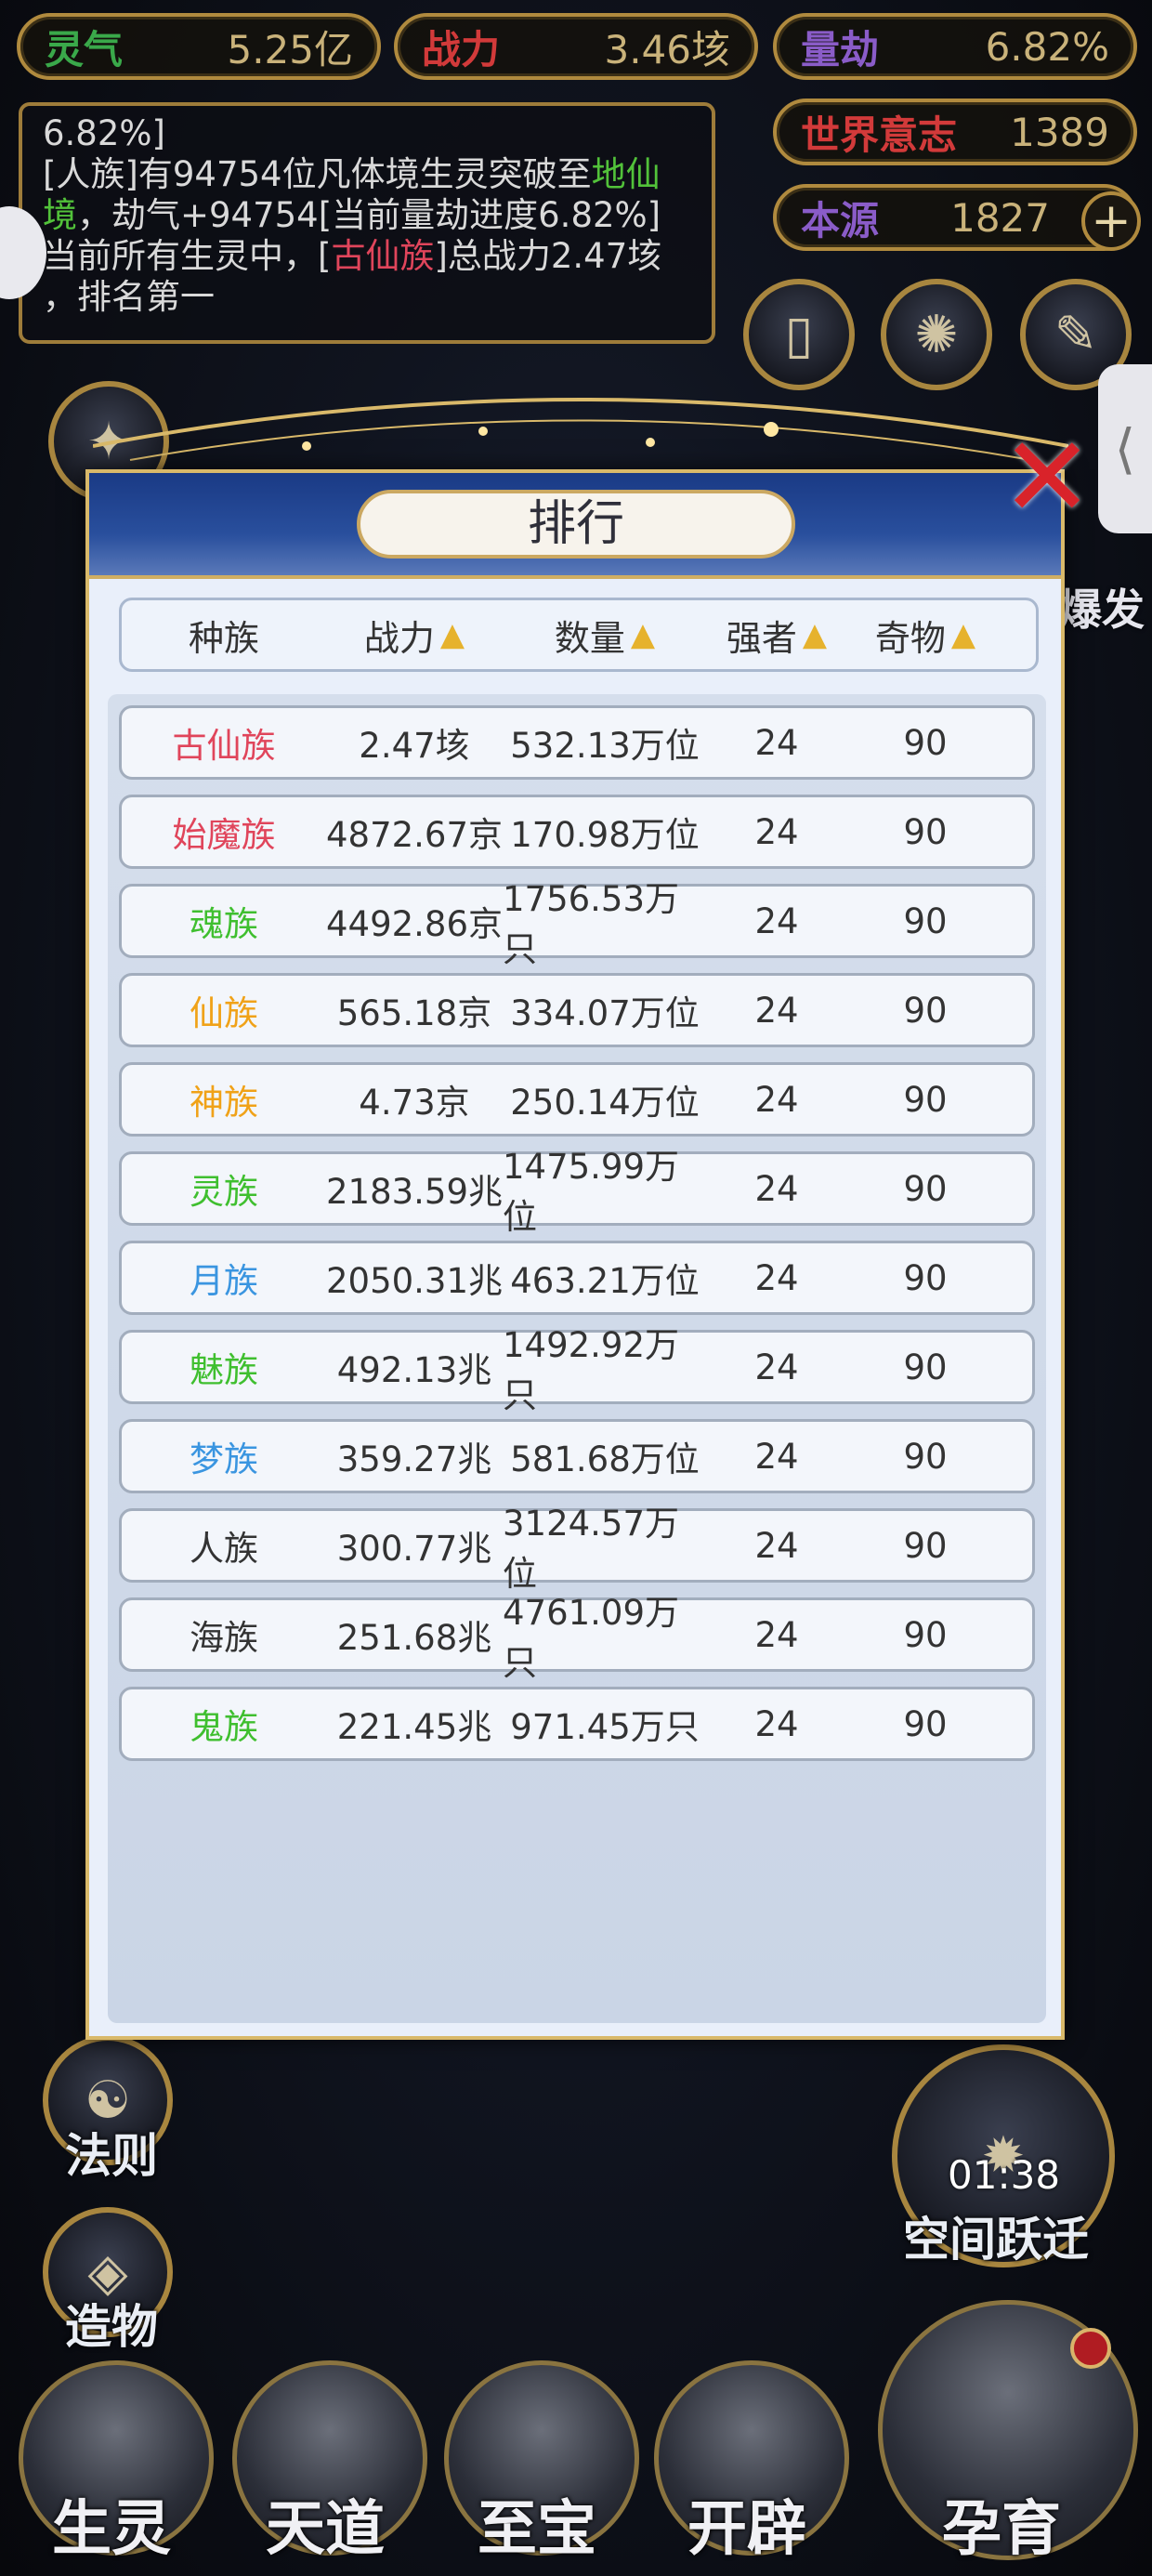 Image resolution: width=1152 pixels, height=2576 pixels. I want to click on log-text: ，劫气+94754[当前量劫进度6.82%], so click(369, 215).